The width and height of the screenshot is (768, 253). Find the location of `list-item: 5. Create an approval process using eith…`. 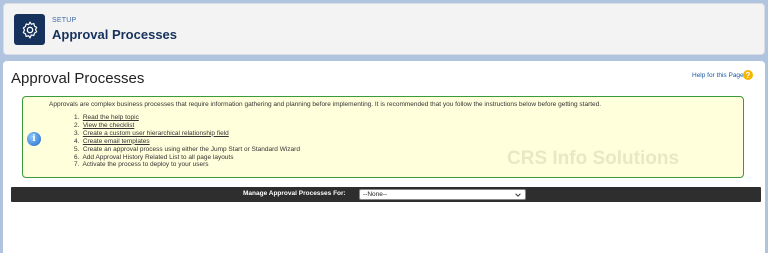

list-item: 5. Create an approval process using eith… is located at coordinates (187, 149).